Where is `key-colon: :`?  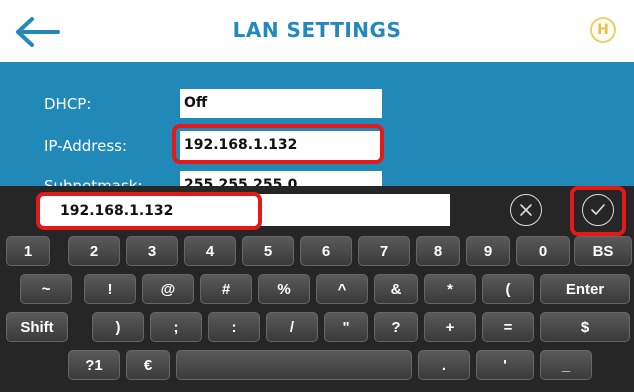 key-colon: : is located at coordinates (234, 327).